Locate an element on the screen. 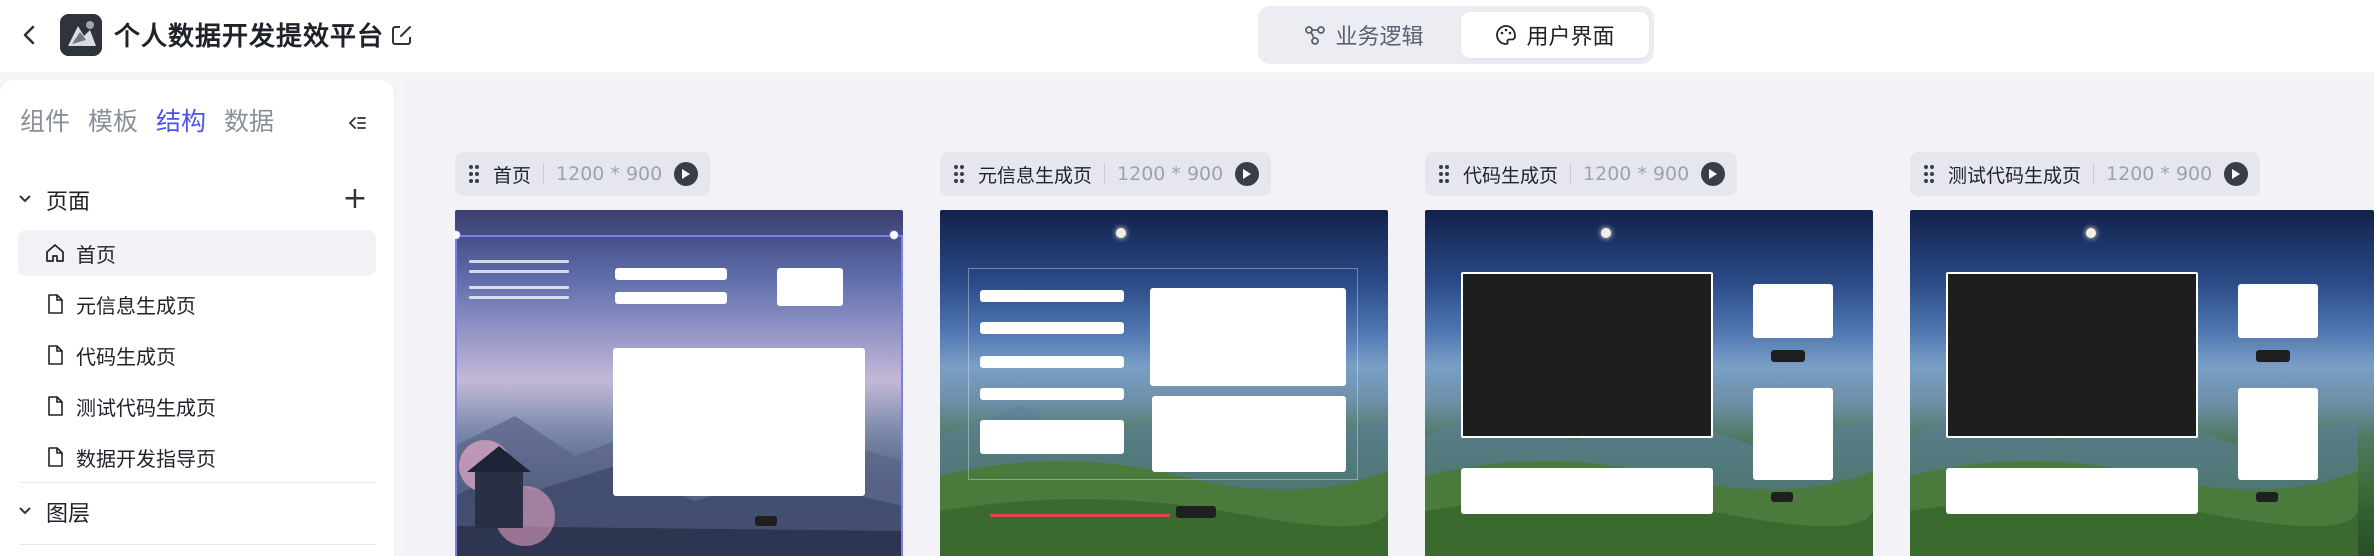 The width and height of the screenshot is (2374, 556). frame-preview-code-gen is located at coordinates (1649, 383).